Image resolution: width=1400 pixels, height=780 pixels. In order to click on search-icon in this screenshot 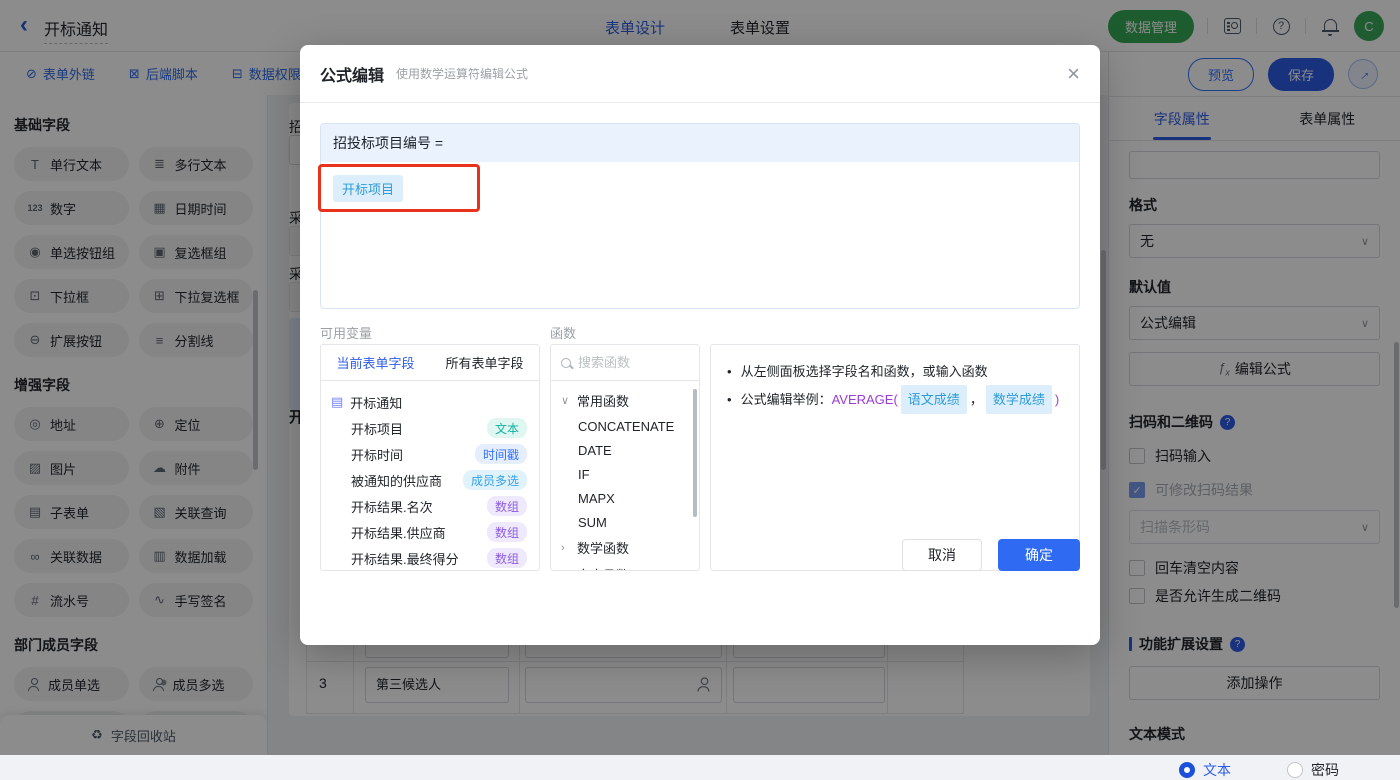, I will do `click(566, 363)`.